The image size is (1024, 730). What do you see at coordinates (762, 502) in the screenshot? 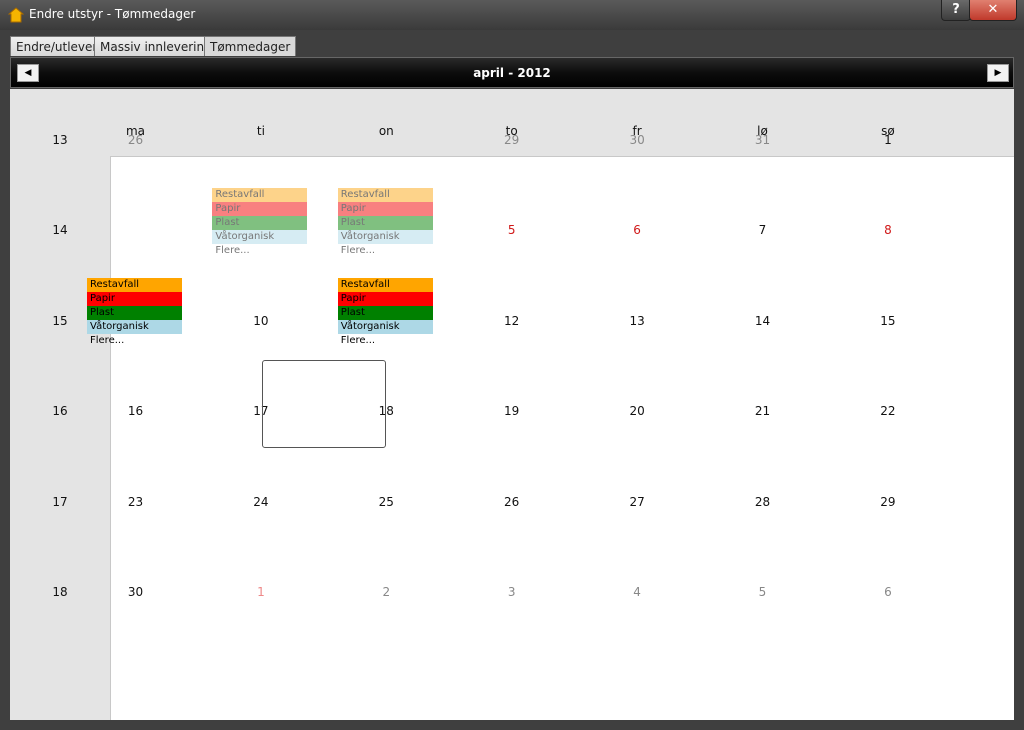
I see `day-cell: 28` at bounding box center [762, 502].